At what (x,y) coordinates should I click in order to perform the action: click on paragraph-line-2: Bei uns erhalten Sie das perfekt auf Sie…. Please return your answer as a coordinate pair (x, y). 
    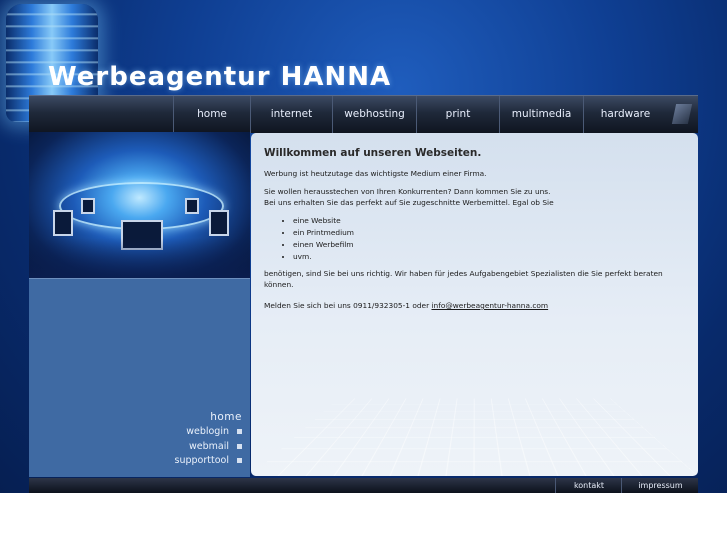
    Looking at the image, I should click on (409, 202).